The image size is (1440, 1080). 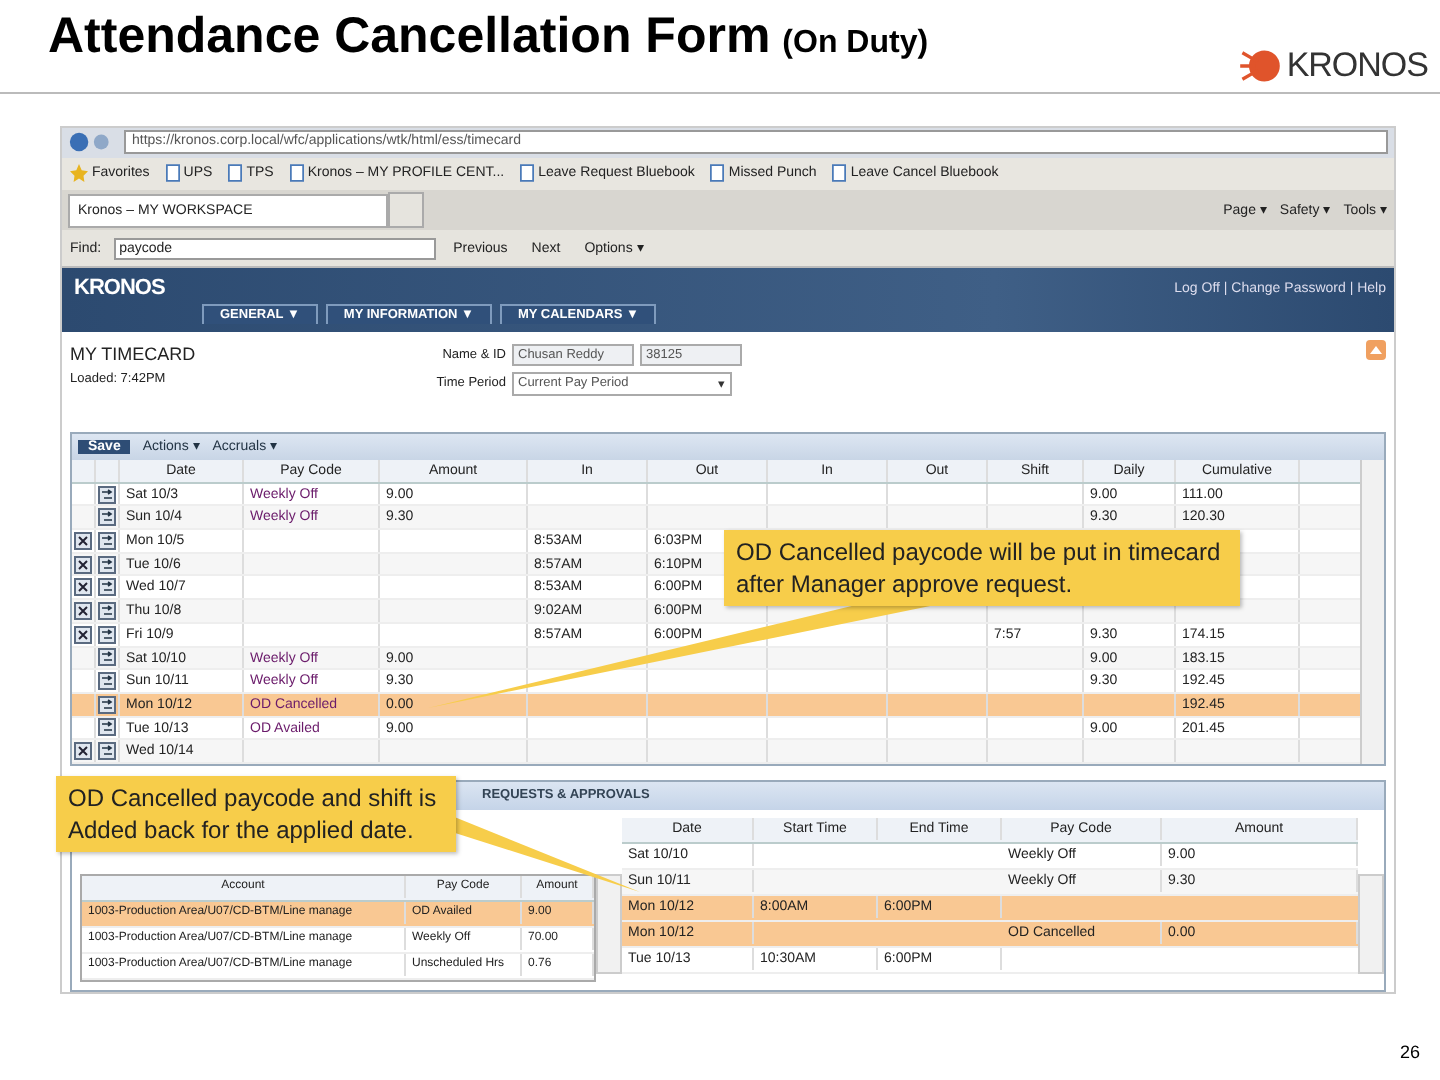 I want to click on star-icon, so click(x=79, y=173).